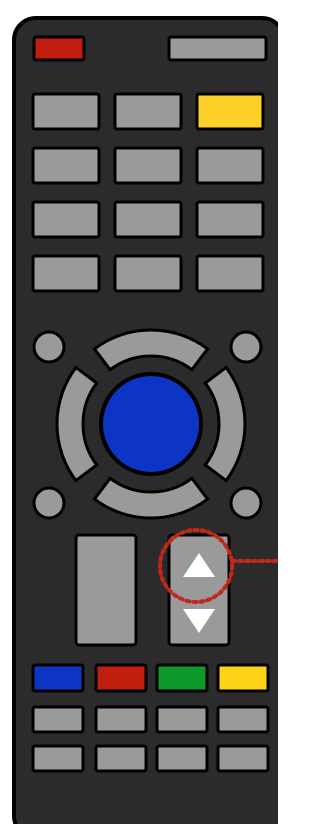  What do you see at coordinates (121, 719) in the screenshot?
I see `bottom-button-r1-c2` at bounding box center [121, 719].